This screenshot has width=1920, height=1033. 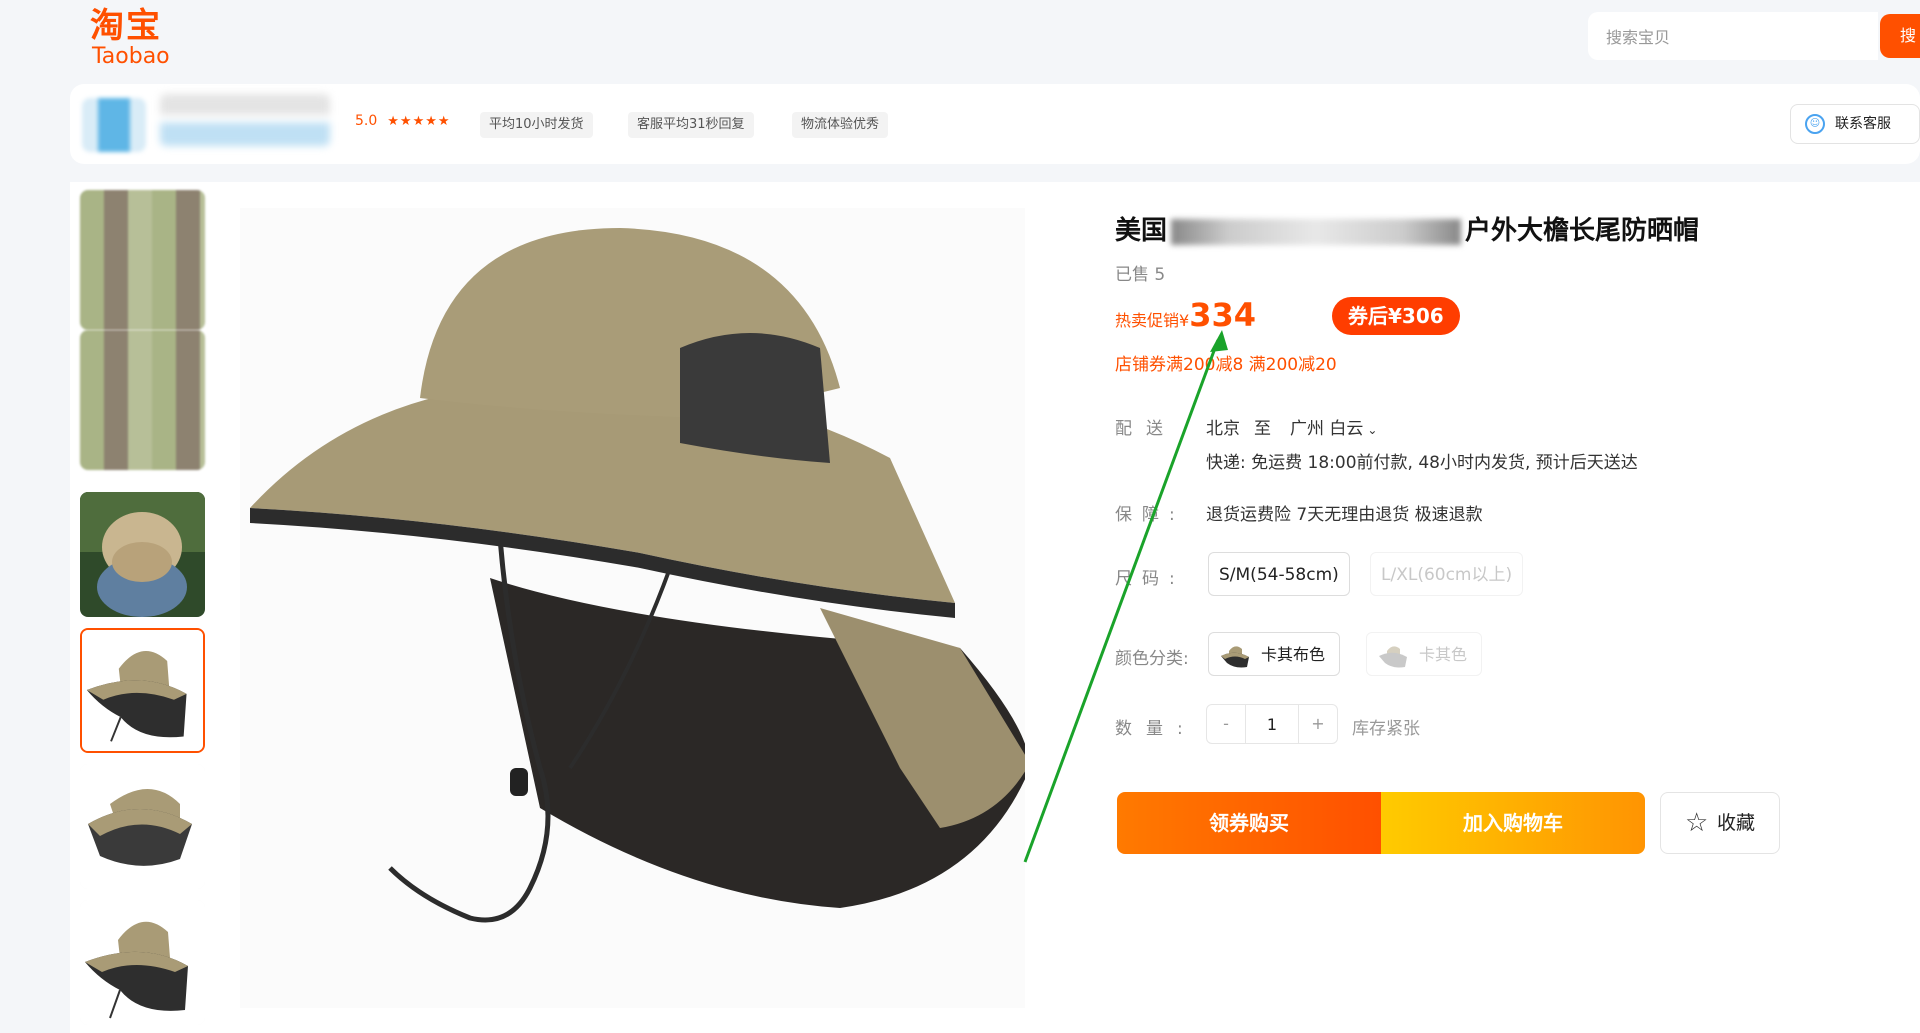 I want to click on size-option-sm: S/M(54-58cm), so click(x=1279, y=574).